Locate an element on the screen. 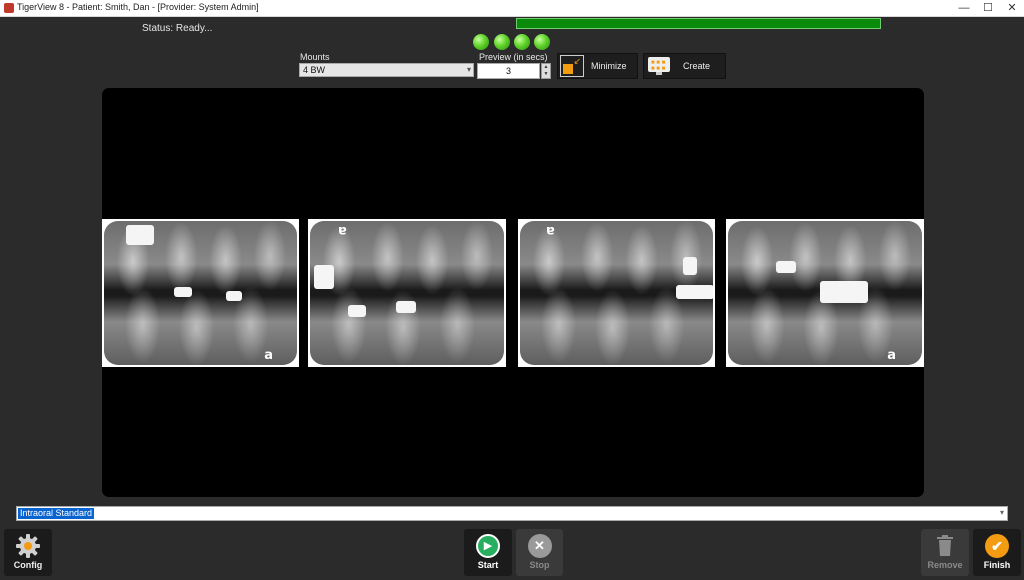 This screenshot has height=580, width=1024. maximize-window-button: ☐ is located at coordinates (988, 8).